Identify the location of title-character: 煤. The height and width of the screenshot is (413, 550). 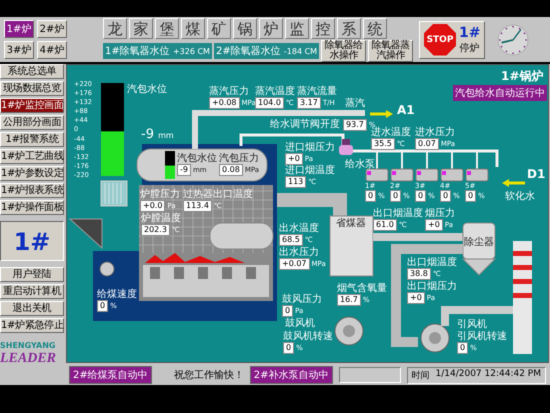
(193, 28).